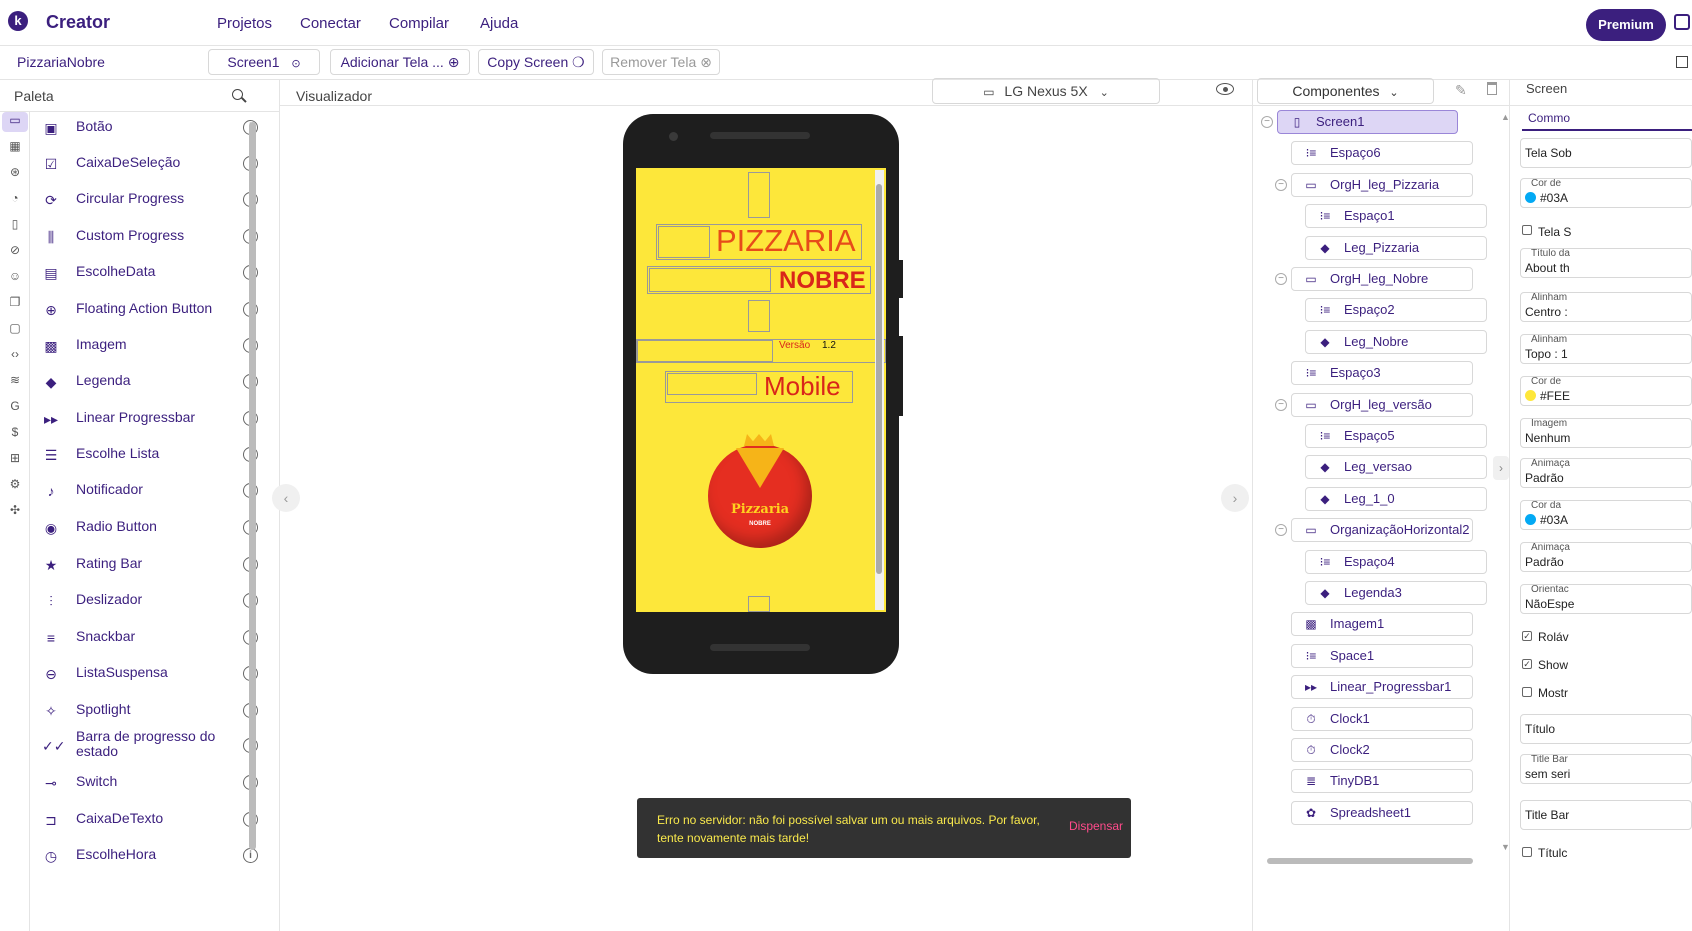 The height and width of the screenshot is (931, 1692). What do you see at coordinates (148, 674) in the screenshot?
I see `palette-item: ⊖ListaSuspensai` at bounding box center [148, 674].